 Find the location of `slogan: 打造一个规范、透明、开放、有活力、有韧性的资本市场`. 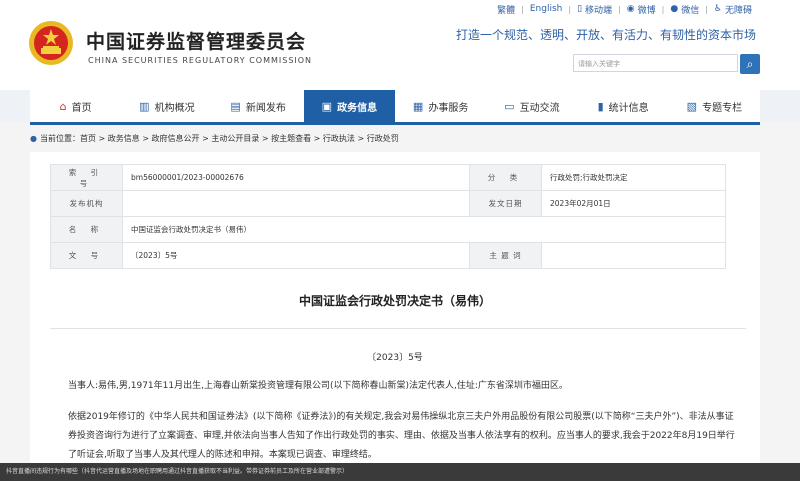

slogan: 打造一个规范、透明、开放、有活力、有韧性的资本市场 is located at coordinates (605, 35).